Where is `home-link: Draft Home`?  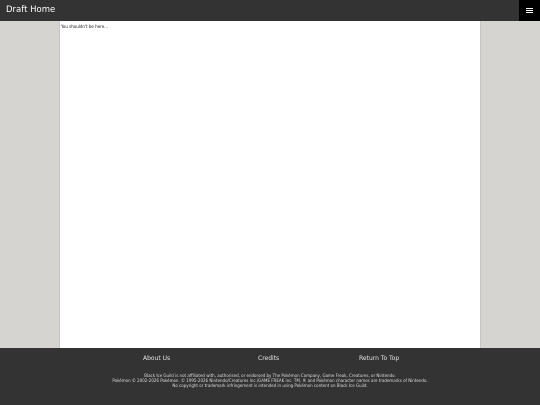
home-link: Draft Home is located at coordinates (30, 10).